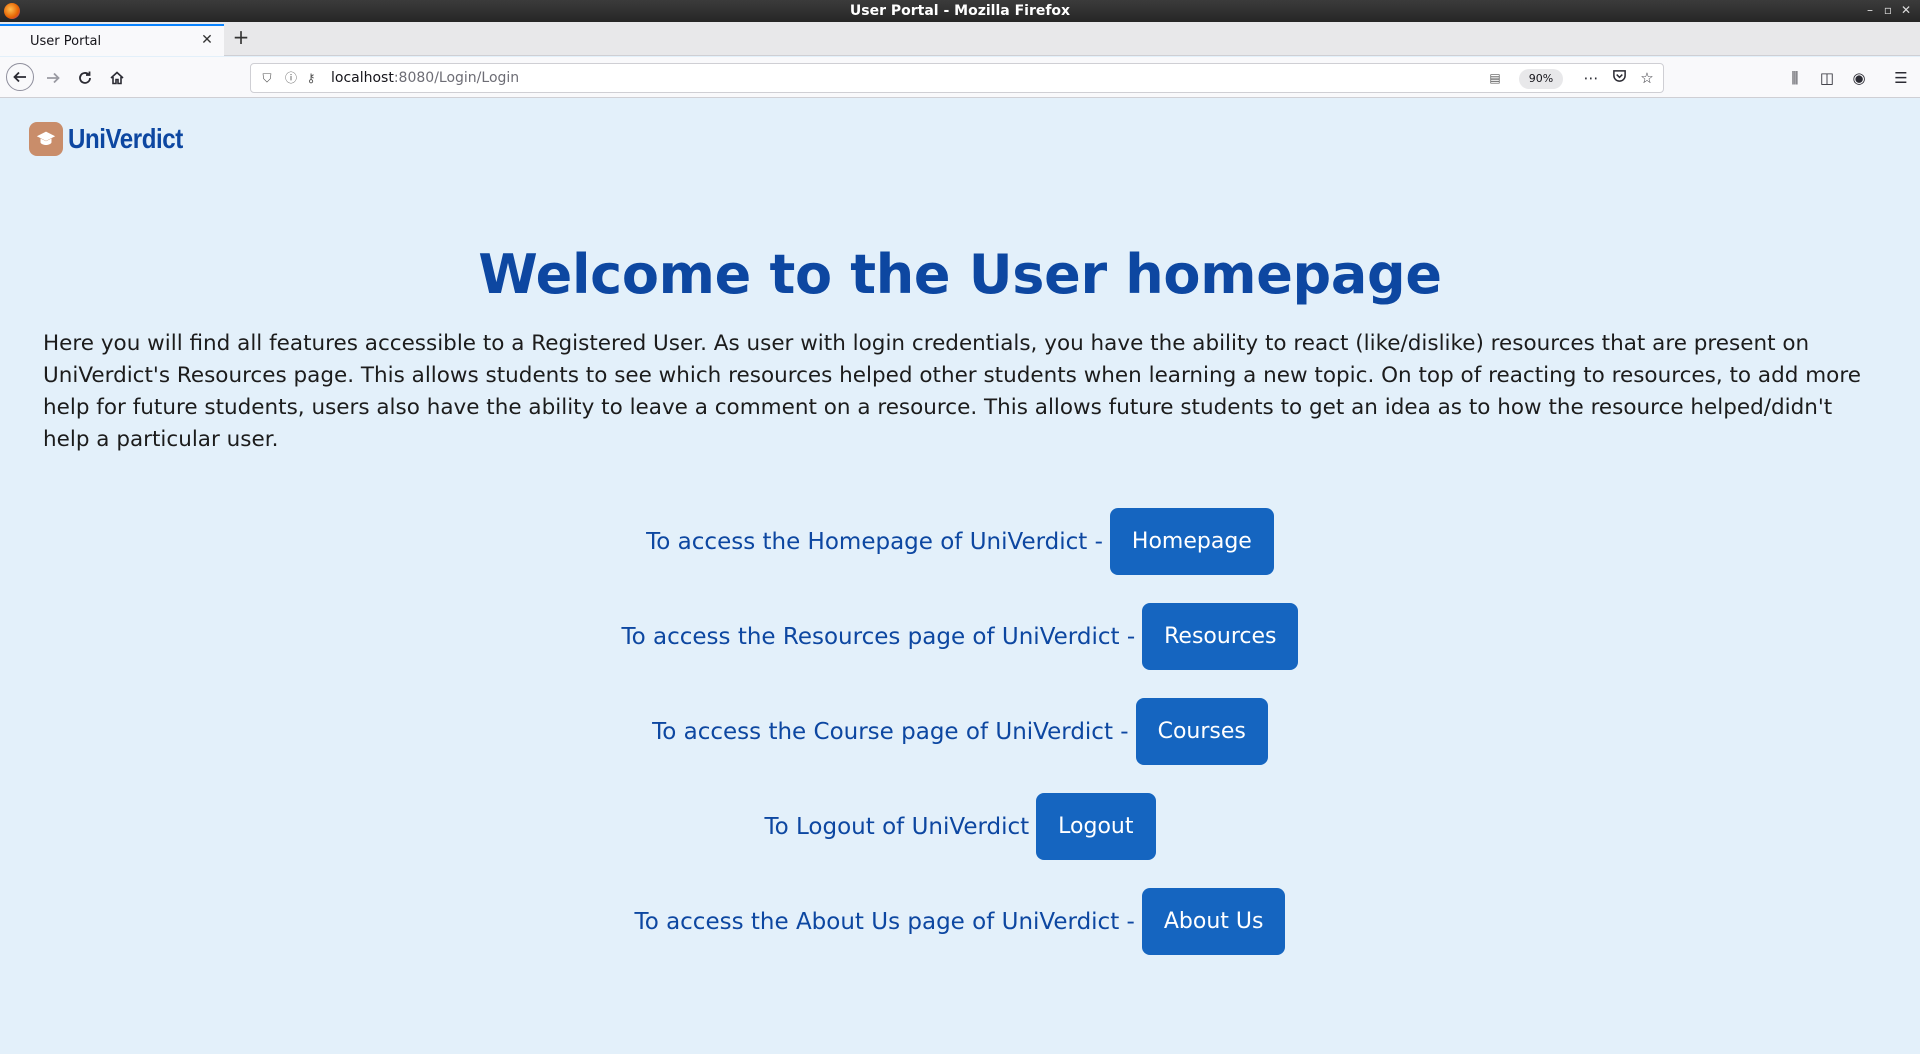 The image size is (1920, 1054). What do you see at coordinates (874, 541) in the screenshot?
I see `access-label: To access the Homepage of UniVerdict -` at bounding box center [874, 541].